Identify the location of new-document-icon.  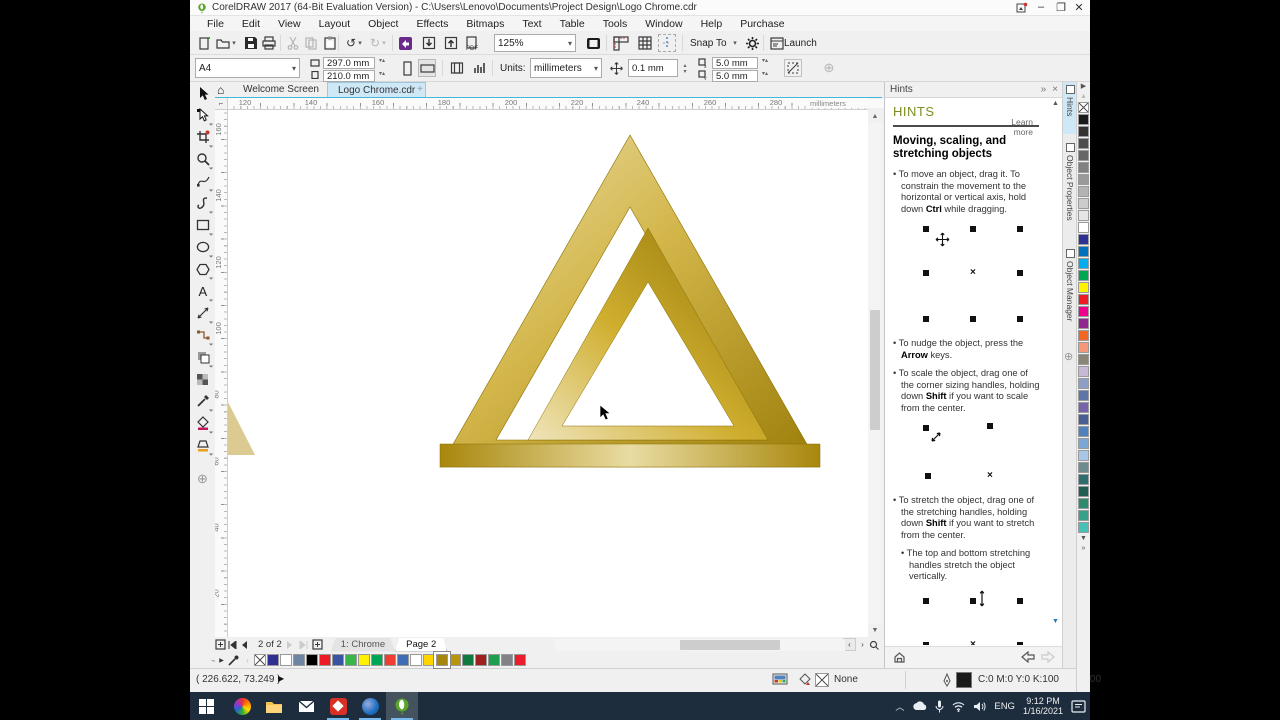
(205, 43).